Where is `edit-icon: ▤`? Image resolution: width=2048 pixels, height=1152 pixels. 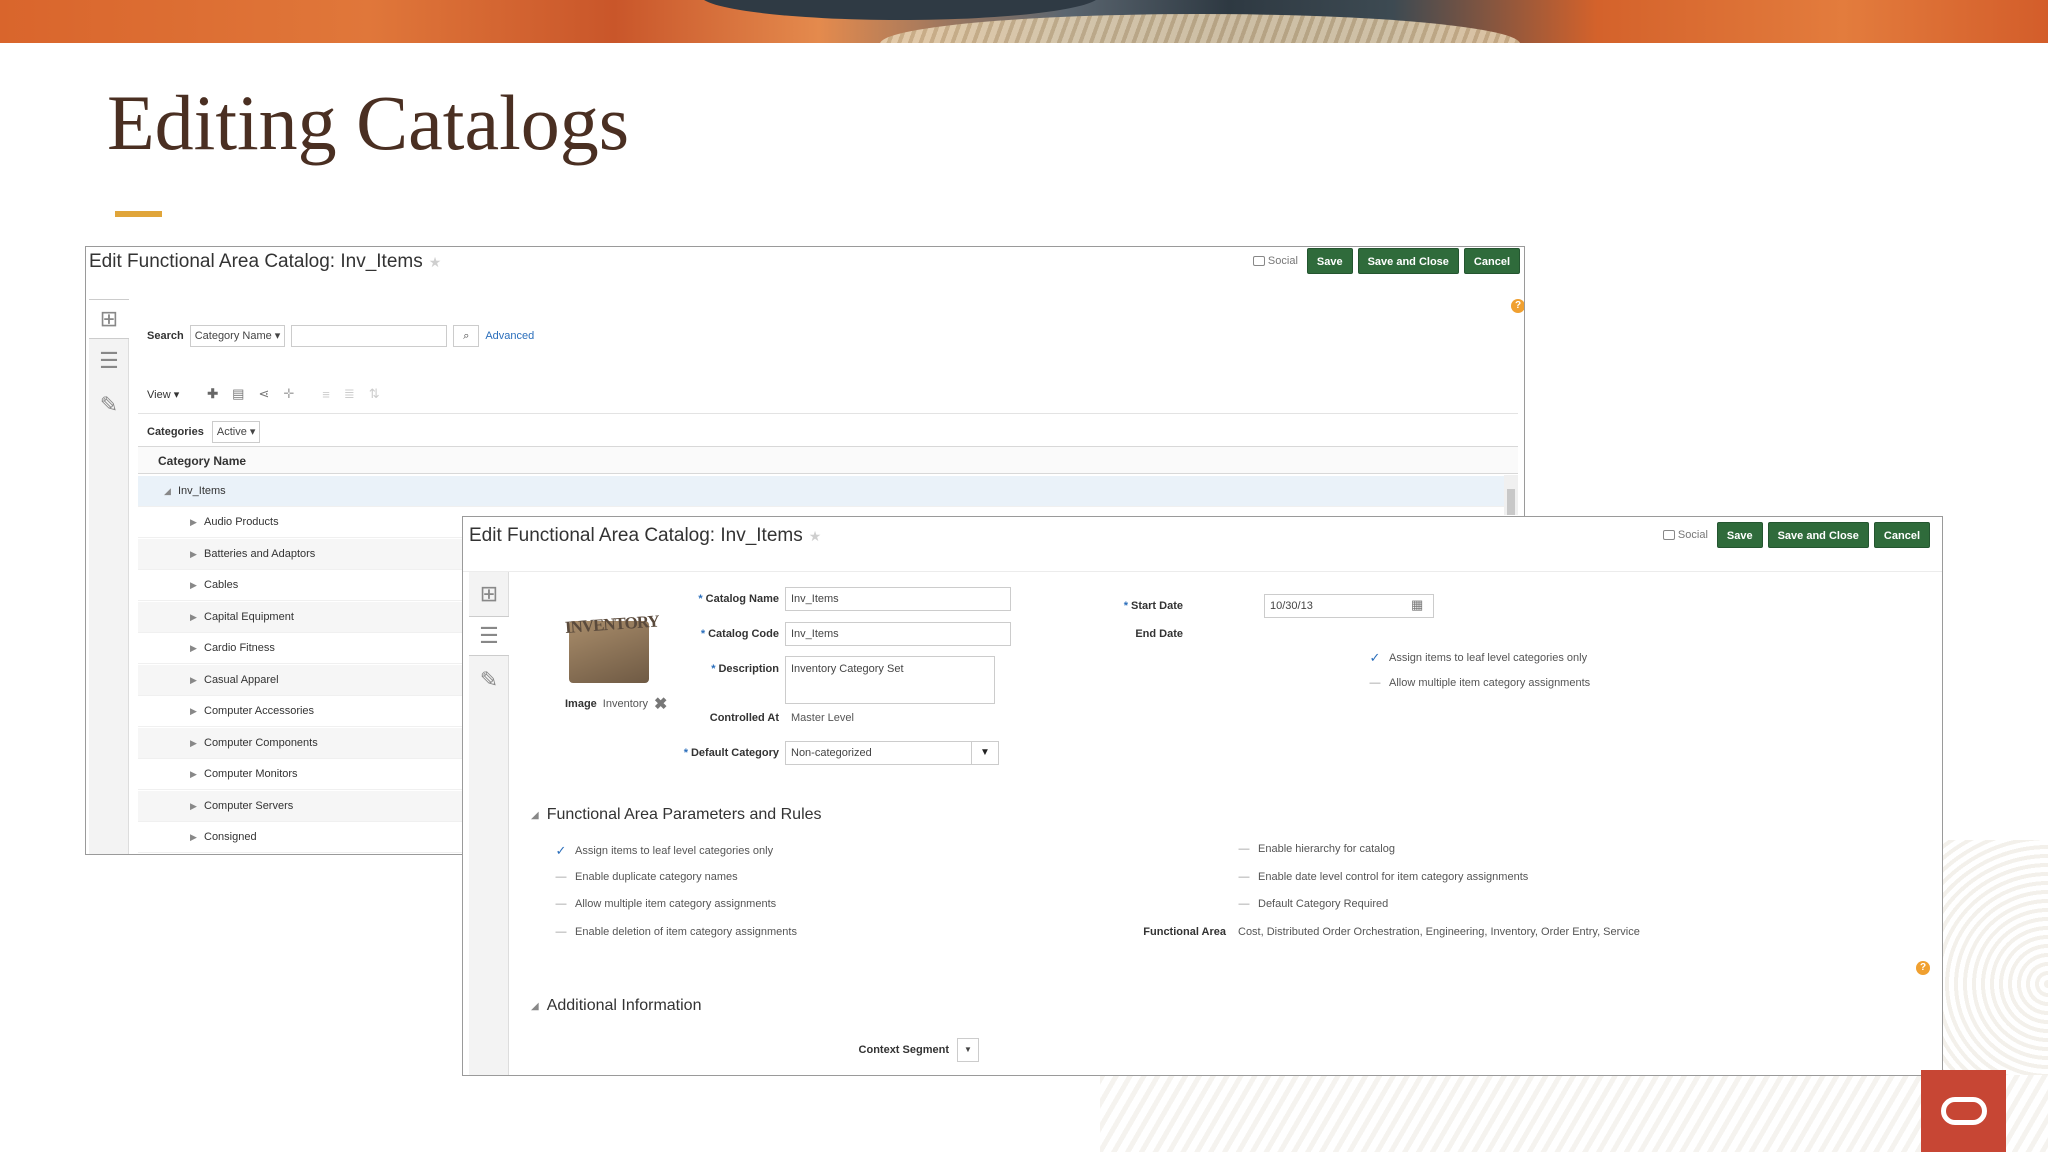
edit-icon: ▤ is located at coordinates (238, 394).